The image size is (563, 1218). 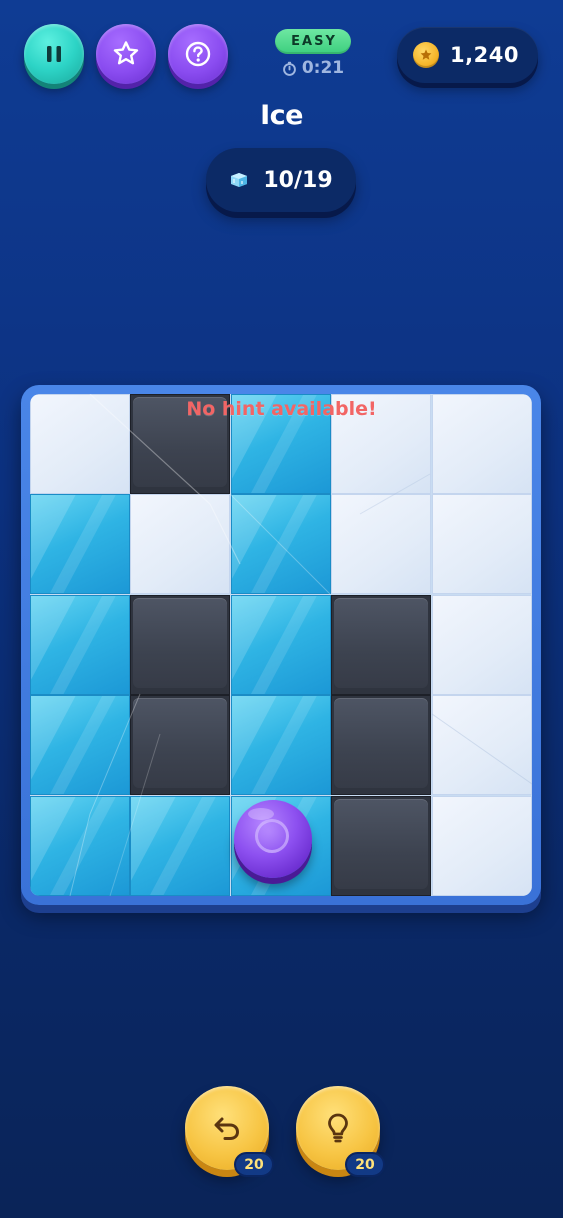 What do you see at coordinates (272, 836) in the screenshot?
I see `ball-ring` at bounding box center [272, 836].